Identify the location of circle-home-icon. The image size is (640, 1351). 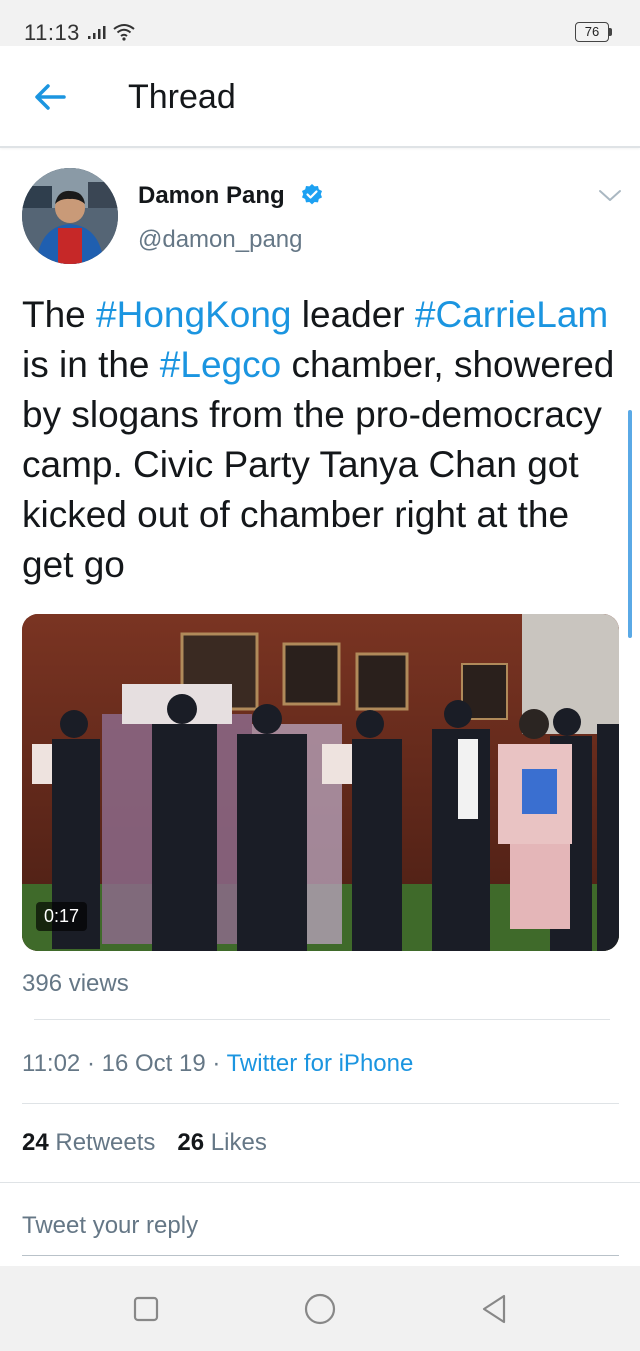
(320, 1309).